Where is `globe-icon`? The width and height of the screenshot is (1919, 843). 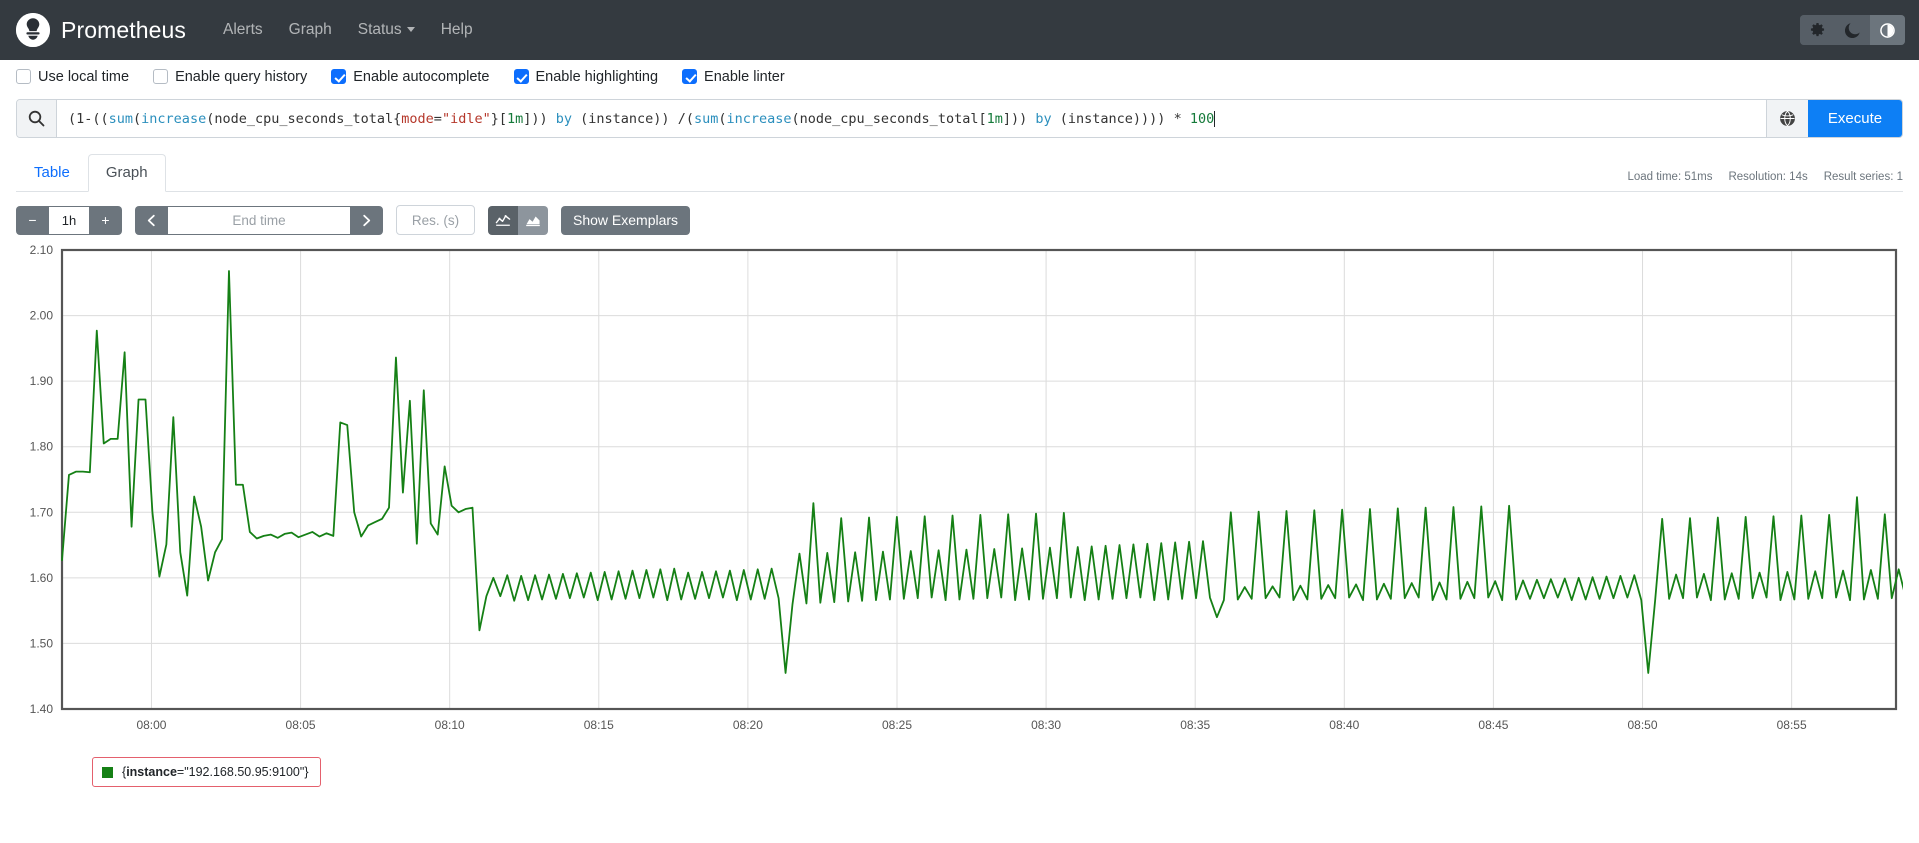
globe-icon is located at coordinates (1787, 118).